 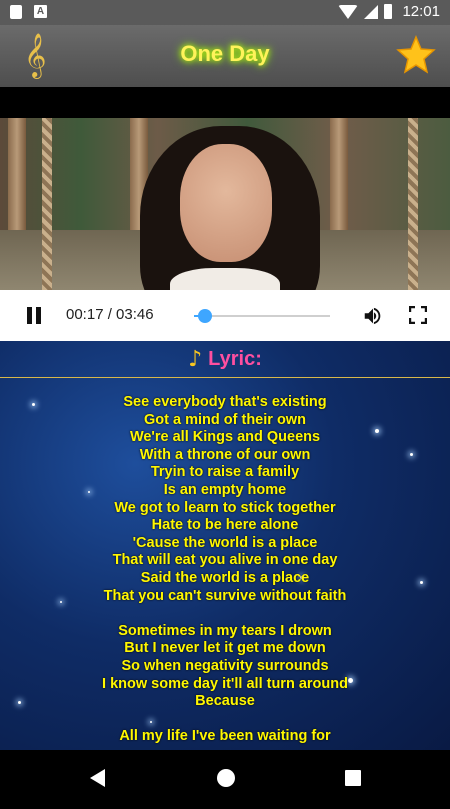 What do you see at coordinates (225, 542) in the screenshot?
I see `lyric-line: 'Cause the world is a place` at bounding box center [225, 542].